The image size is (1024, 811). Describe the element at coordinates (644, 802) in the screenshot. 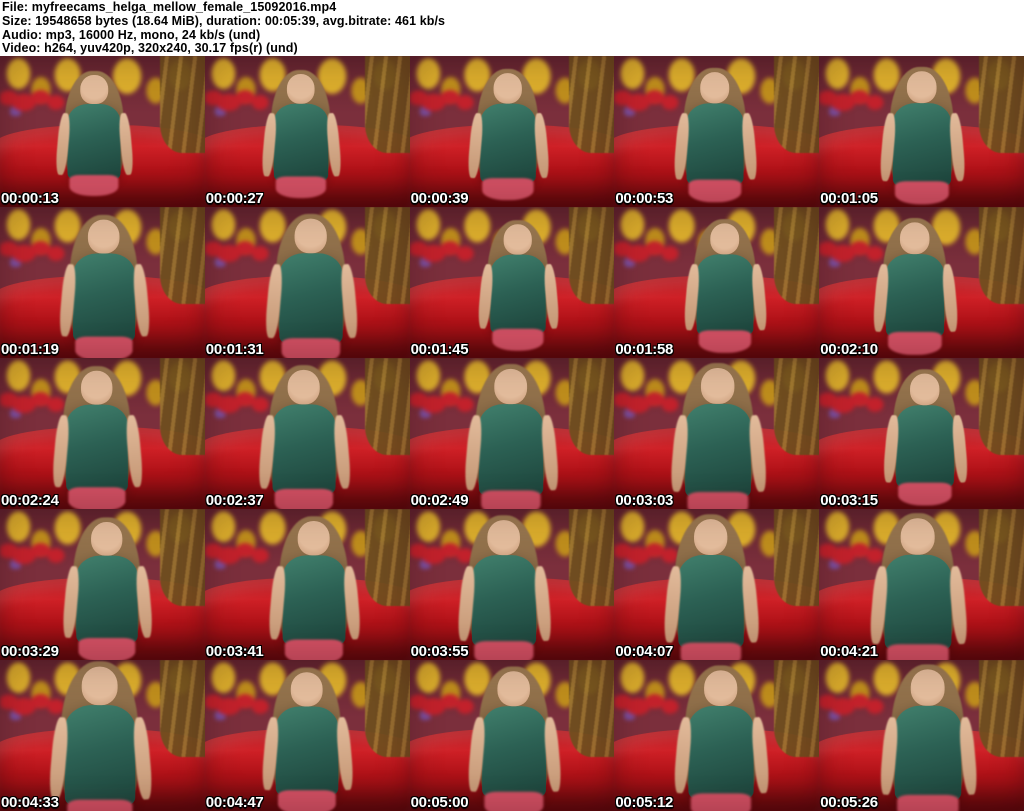

I see `frame-timestamp: 00:05:12` at that location.